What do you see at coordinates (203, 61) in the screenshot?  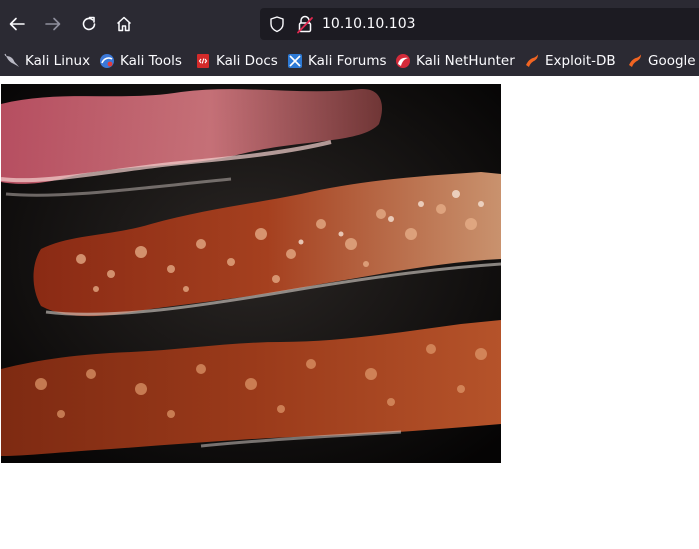 I see `kali-docs-icon` at bounding box center [203, 61].